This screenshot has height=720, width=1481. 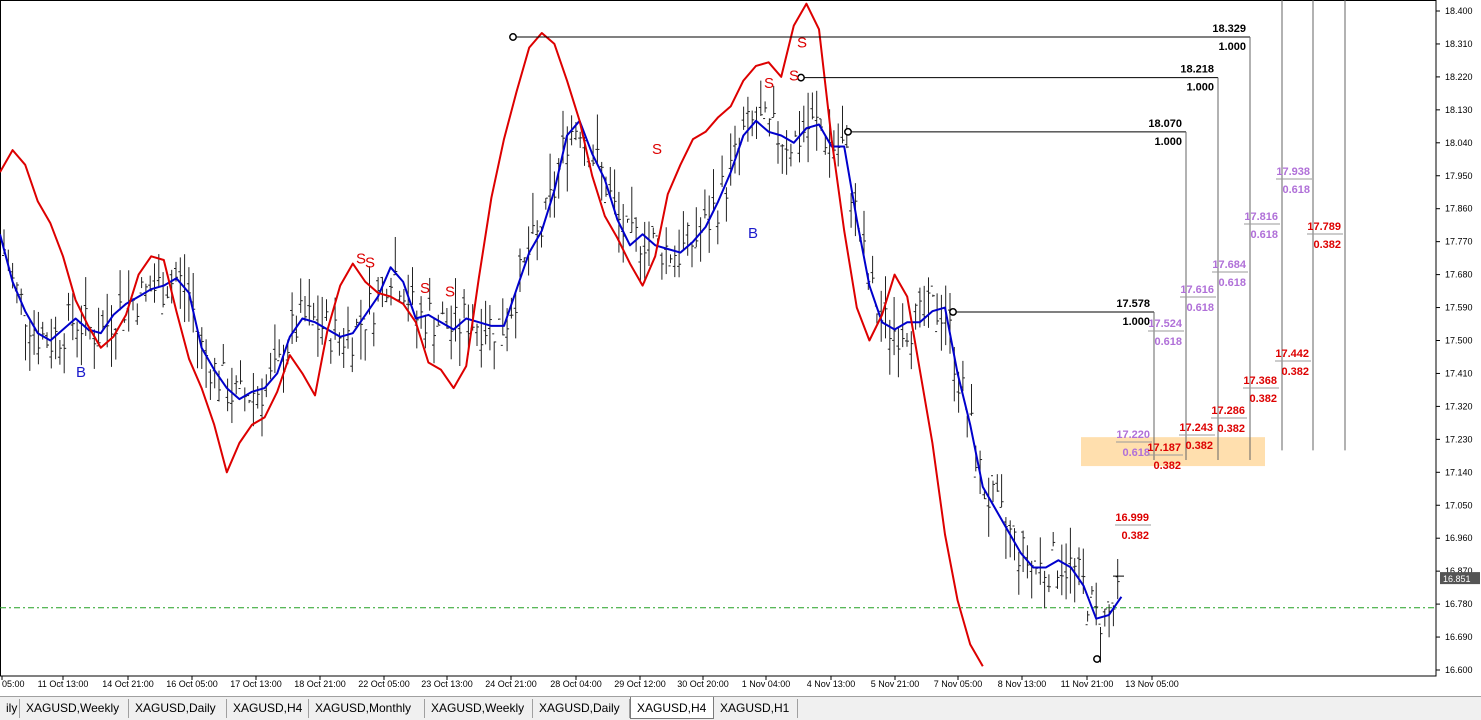 I want to click on x-tick-label: 18 Oct 21:00, so click(x=320, y=684).